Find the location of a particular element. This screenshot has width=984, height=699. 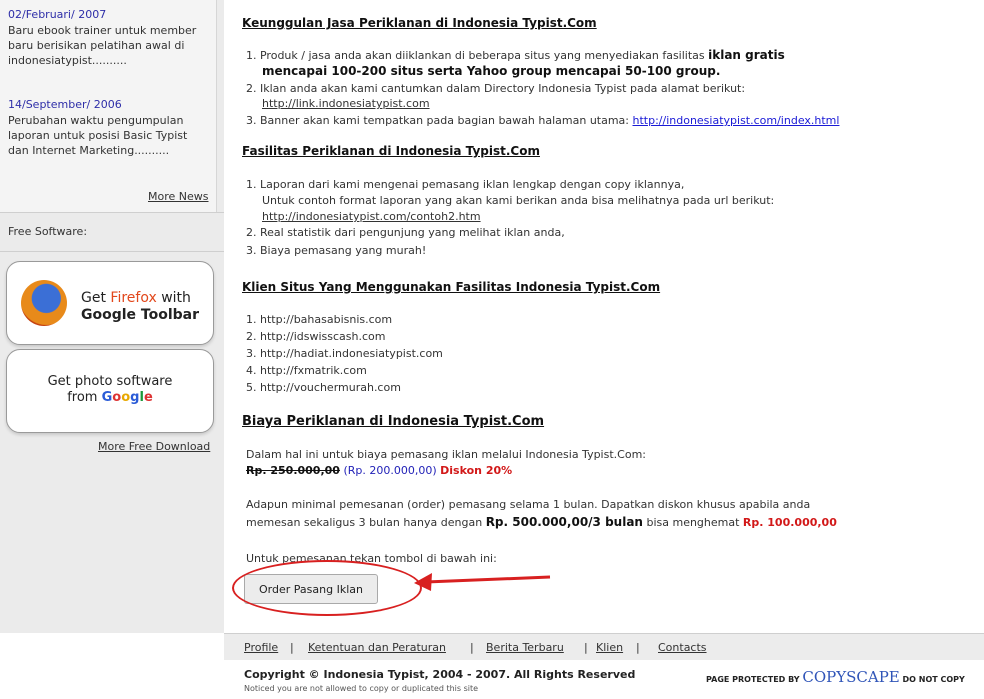

client-item: 1. http://bahasabisnis.com is located at coordinates (319, 319).